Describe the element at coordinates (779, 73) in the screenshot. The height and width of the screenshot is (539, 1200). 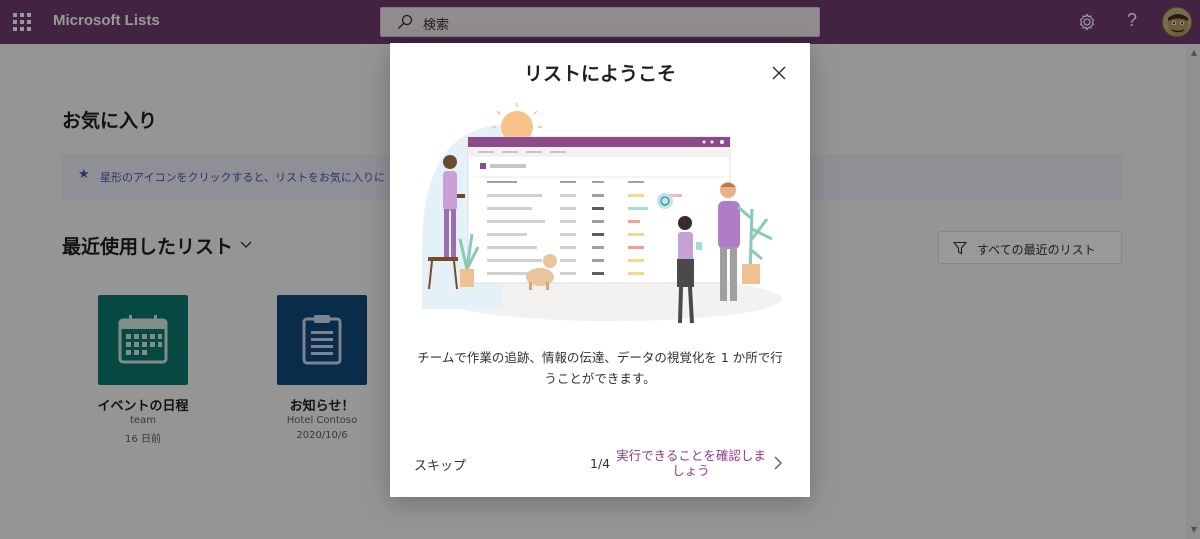
I see `close-icon` at that location.